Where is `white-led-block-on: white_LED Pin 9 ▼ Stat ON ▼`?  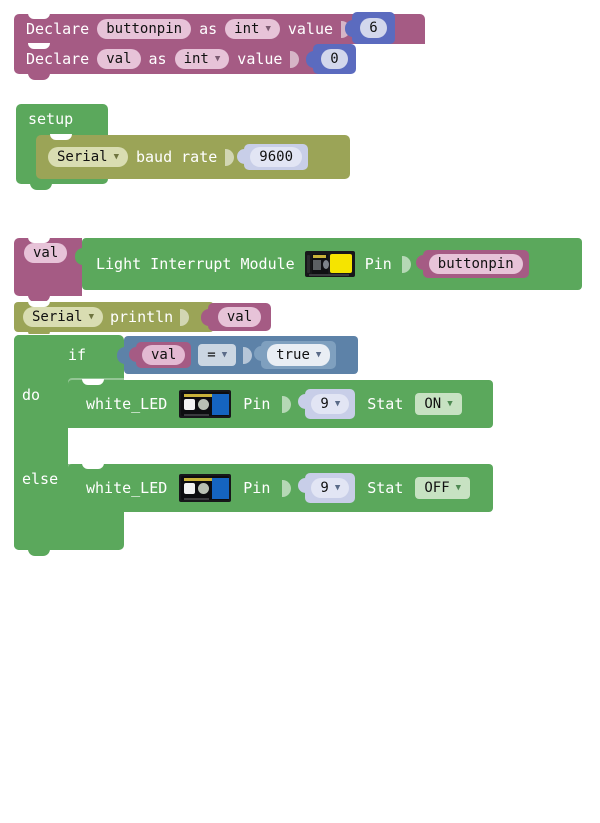
white-led-block-on: white_LED Pin 9 ▼ Stat ON ▼ is located at coordinates (280, 403).